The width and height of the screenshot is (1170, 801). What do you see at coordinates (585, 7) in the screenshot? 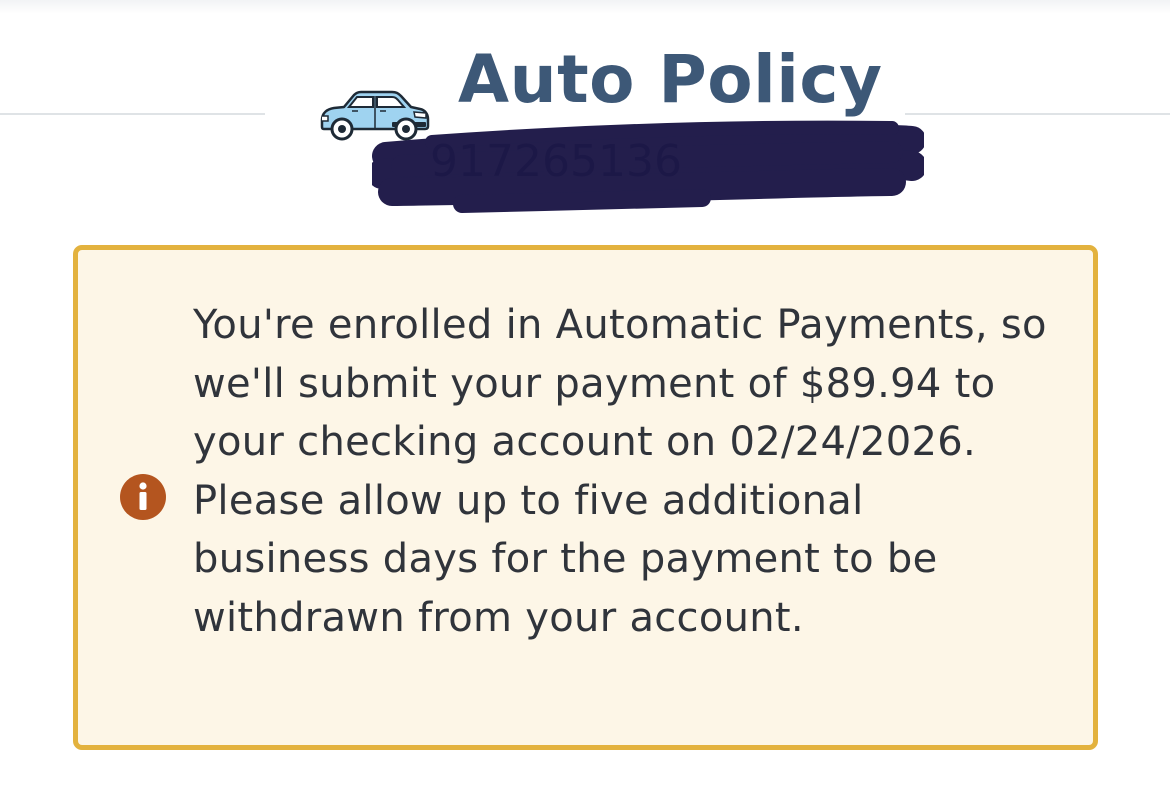
I see `top-edge-shadow` at bounding box center [585, 7].